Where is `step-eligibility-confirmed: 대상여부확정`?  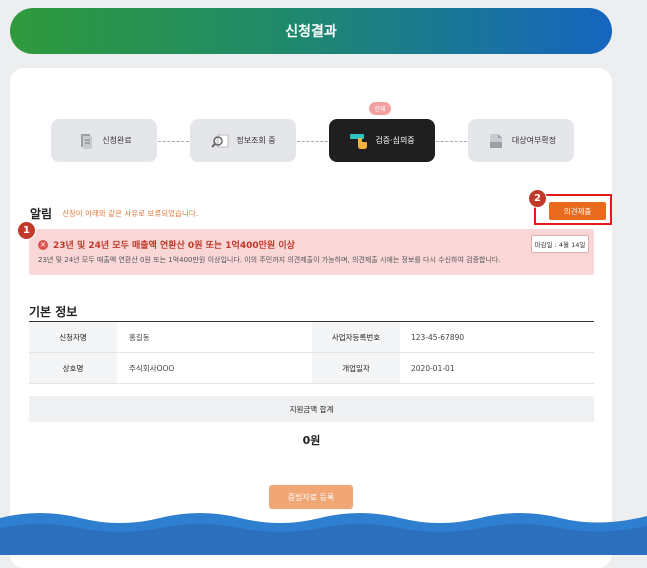 step-eligibility-confirmed: 대상여부확정 is located at coordinates (521, 140).